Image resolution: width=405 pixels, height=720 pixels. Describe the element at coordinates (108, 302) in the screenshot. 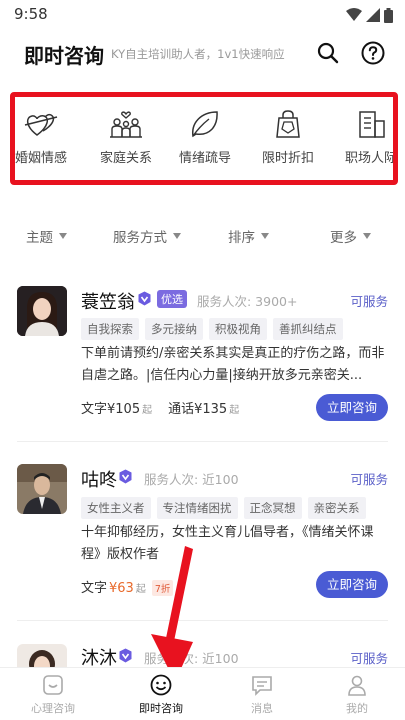

I see `counselor-name: 蓑笠翁` at that location.